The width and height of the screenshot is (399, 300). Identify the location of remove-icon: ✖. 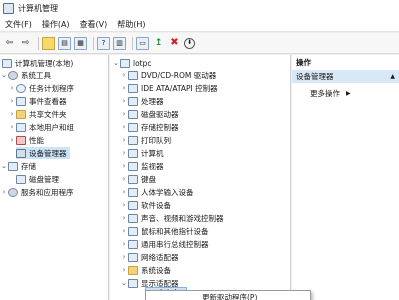
(174, 43).